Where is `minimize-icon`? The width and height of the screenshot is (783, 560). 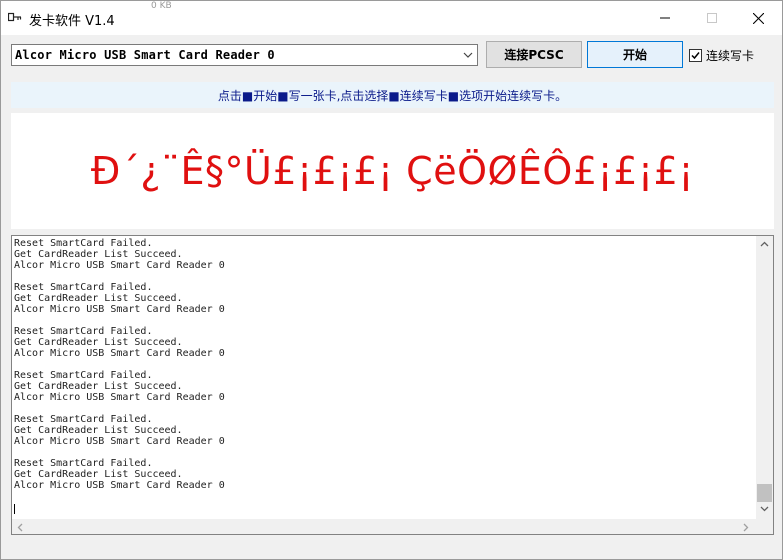 minimize-icon is located at coordinates (665, 18).